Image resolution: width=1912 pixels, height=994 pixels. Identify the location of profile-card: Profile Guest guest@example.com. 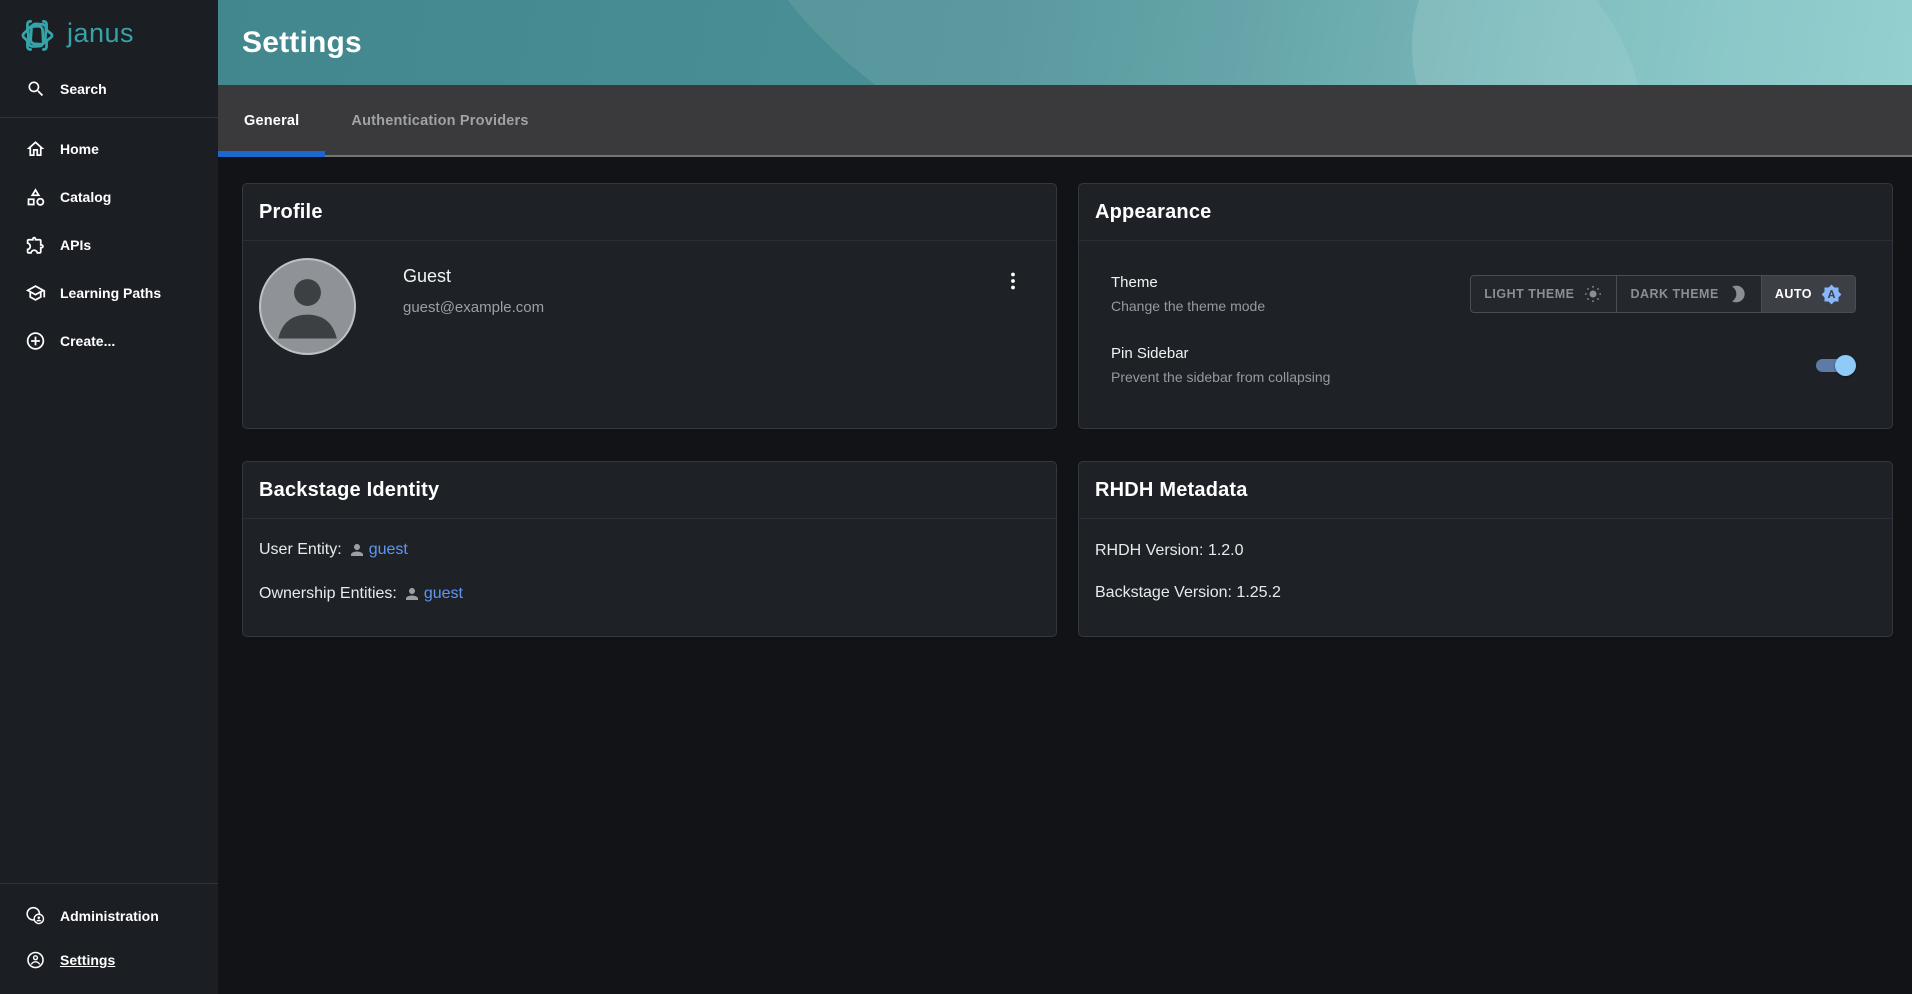
(649, 306).